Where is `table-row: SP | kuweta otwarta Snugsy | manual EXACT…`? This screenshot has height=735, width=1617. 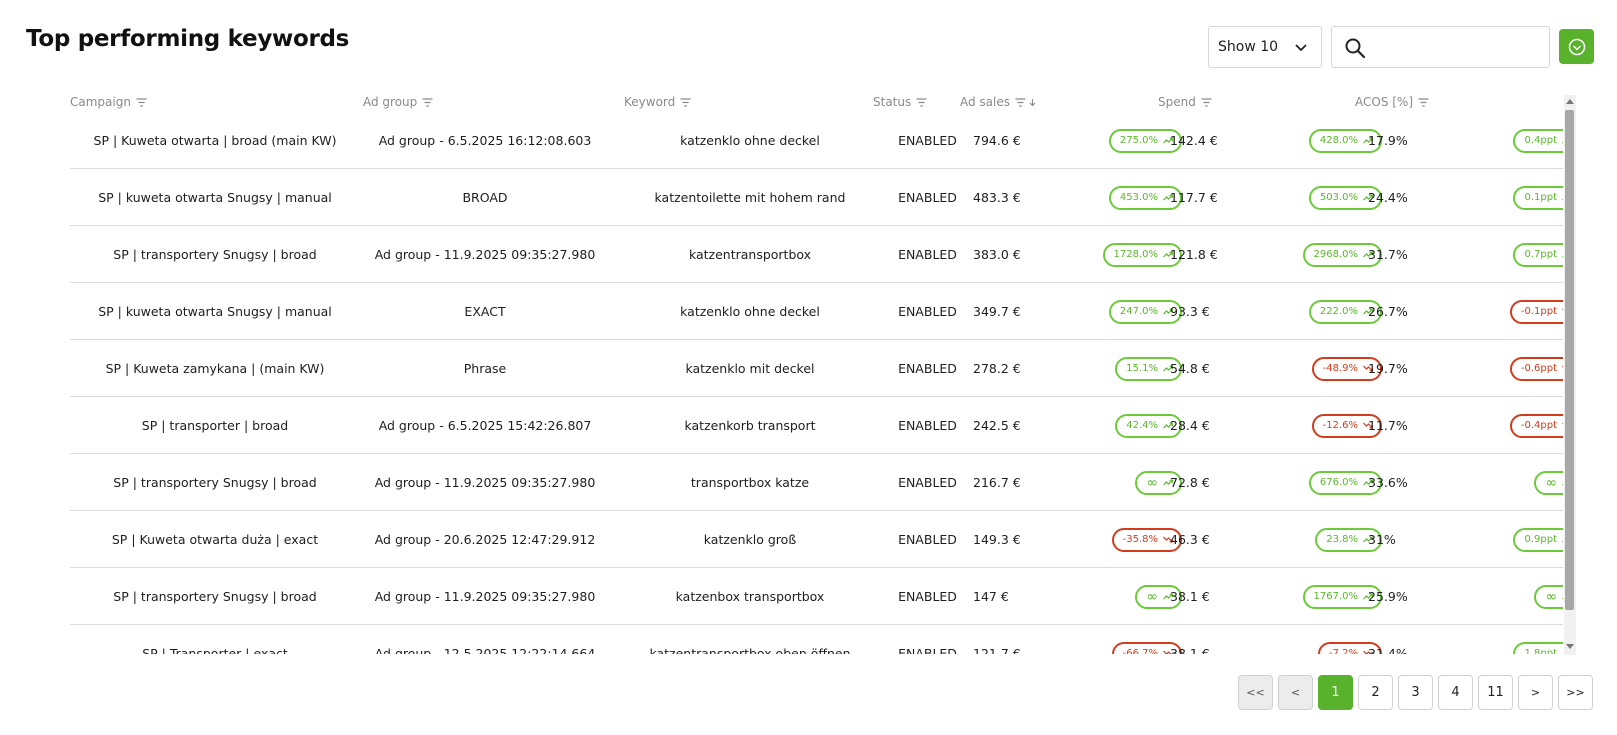 table-row: SP | kuweta otwarta Snugsy | manual EXACT… is located at coordinates (816, 311).